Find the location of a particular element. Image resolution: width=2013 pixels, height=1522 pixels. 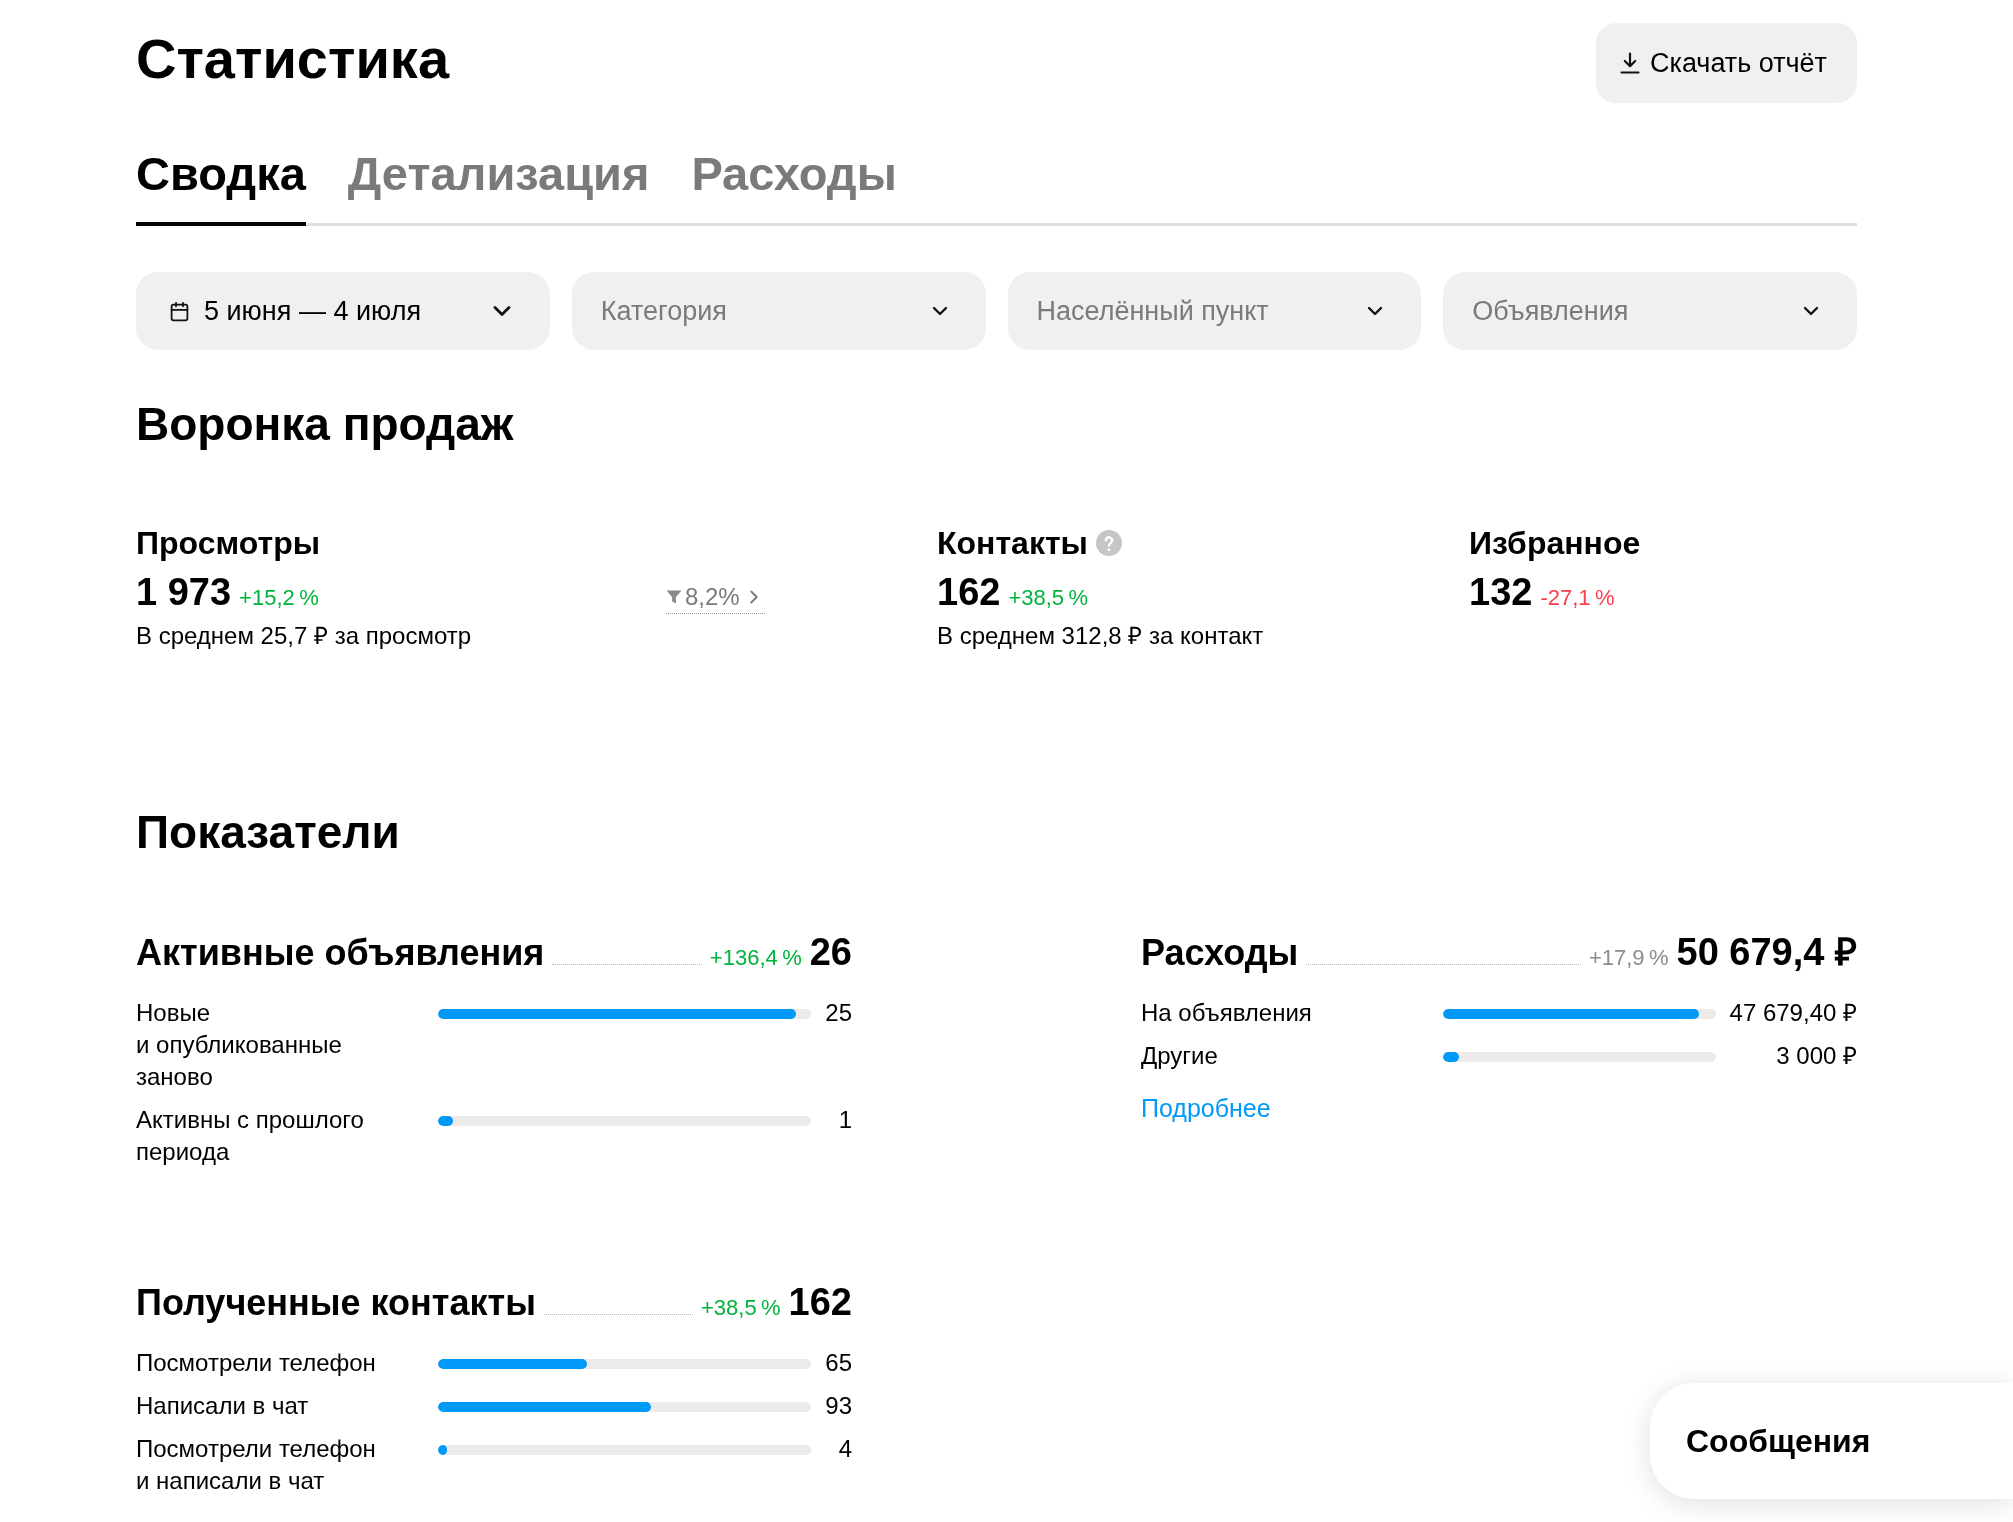

download-report-button: Скачать отчёт is located at coordinates (1726, 63).